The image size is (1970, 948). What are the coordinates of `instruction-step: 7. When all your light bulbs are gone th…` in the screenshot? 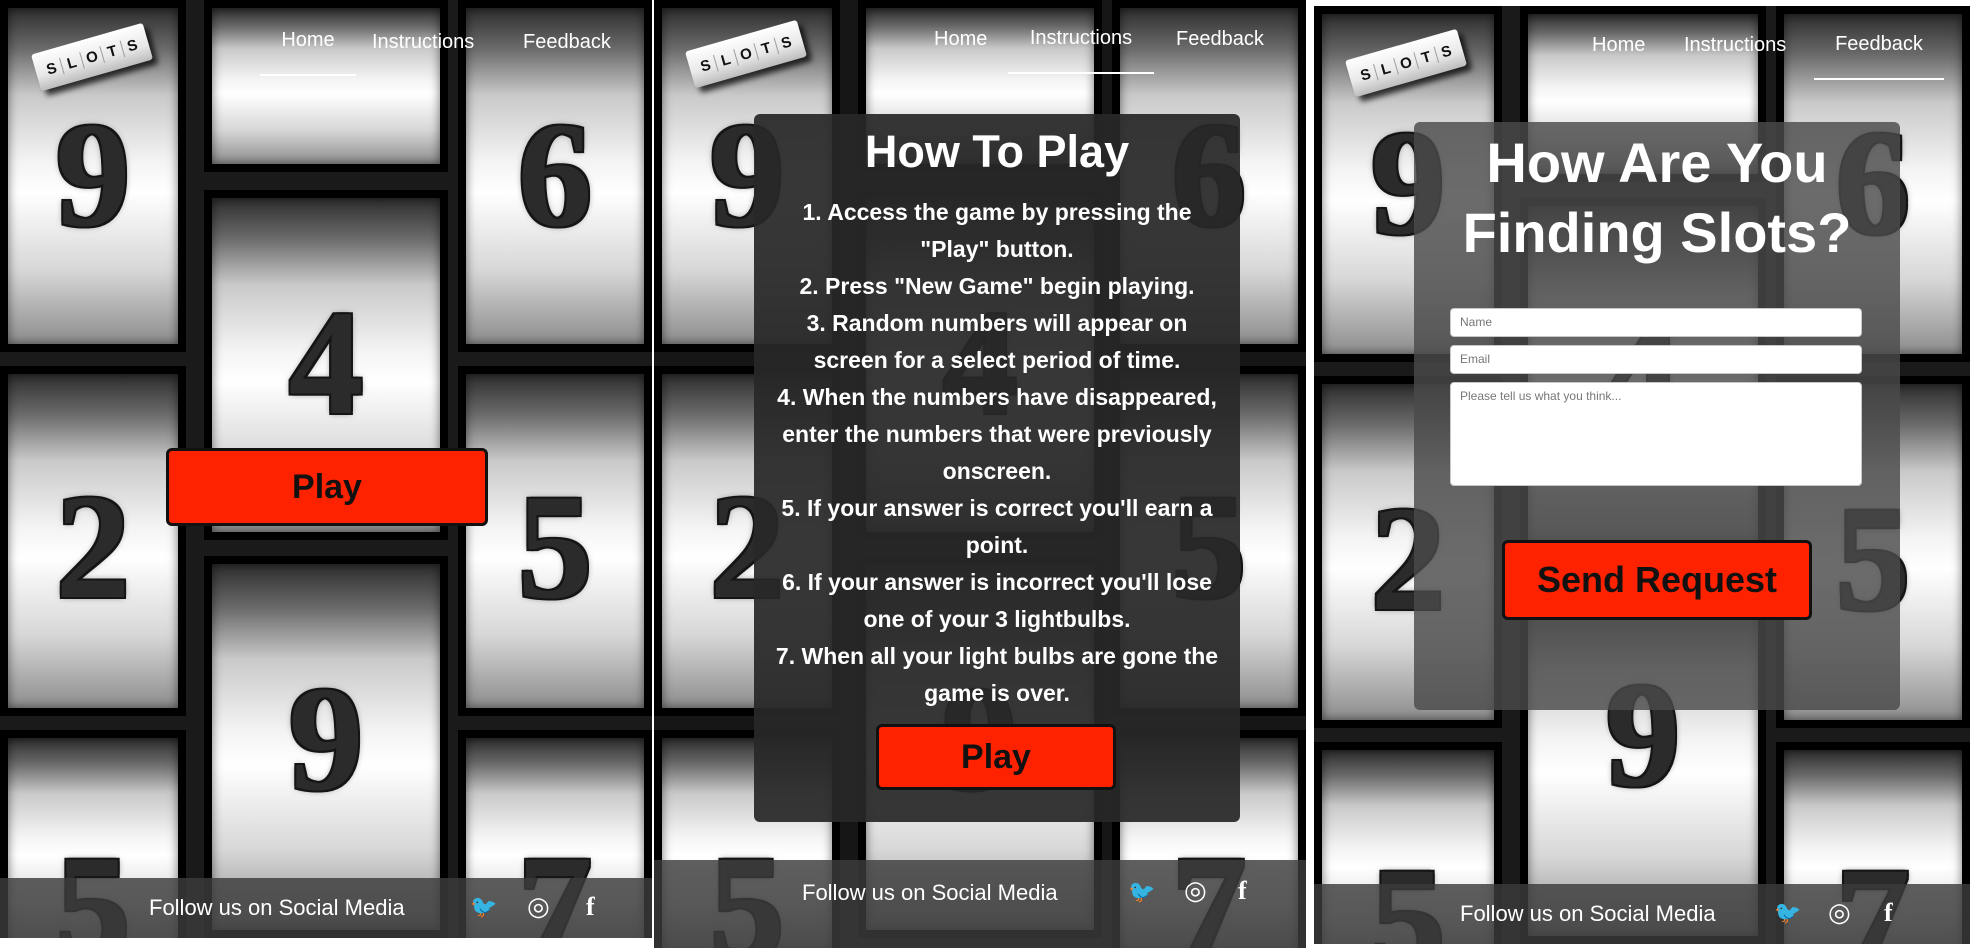 It's located at (997, 674).